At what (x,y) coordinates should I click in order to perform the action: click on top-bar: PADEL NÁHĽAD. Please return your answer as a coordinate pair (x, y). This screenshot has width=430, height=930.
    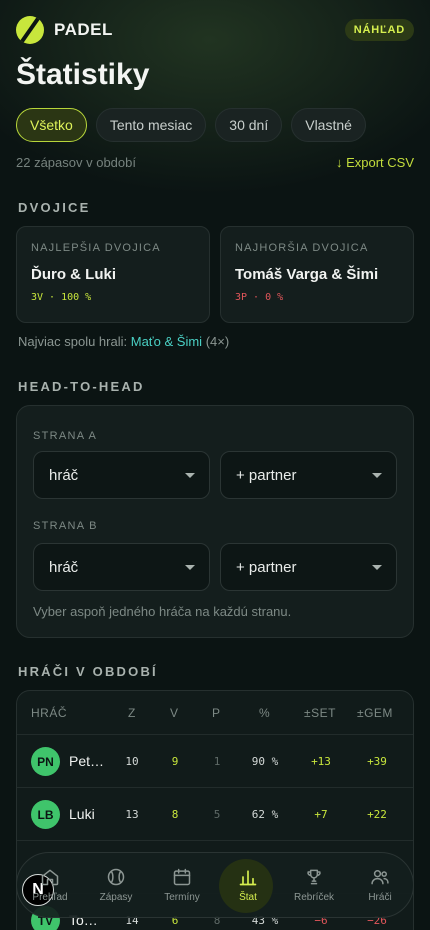
    Looking at the image, I should click on (215, 30).